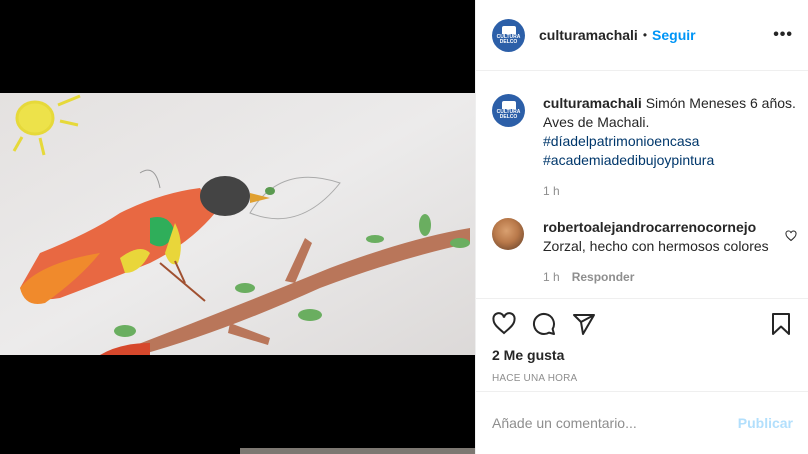 Image resolution: width=808 pixels, height=454 pixels. Describe the element at coordinates (642, 378) in the screenshot. I see `post-timestamp: Hace una hora` at that location.